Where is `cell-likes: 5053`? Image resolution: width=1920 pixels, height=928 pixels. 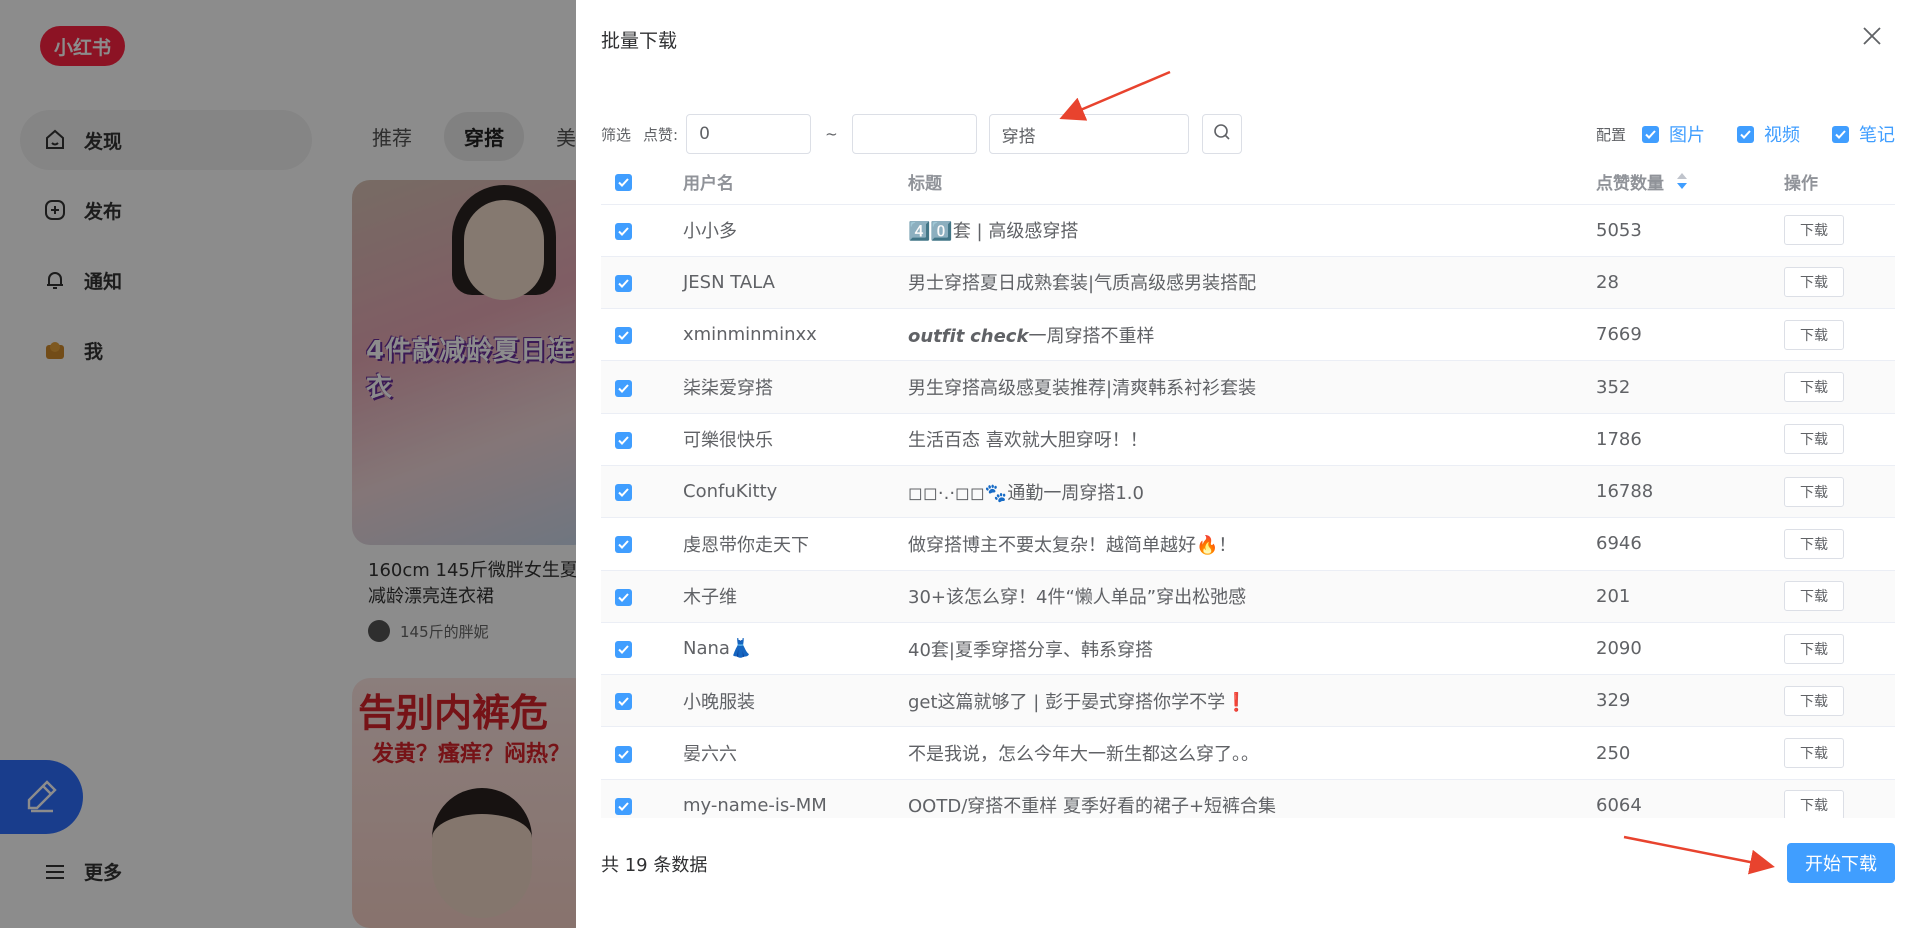
cell-likes: 5053 is located at coordinates (1680, 230).